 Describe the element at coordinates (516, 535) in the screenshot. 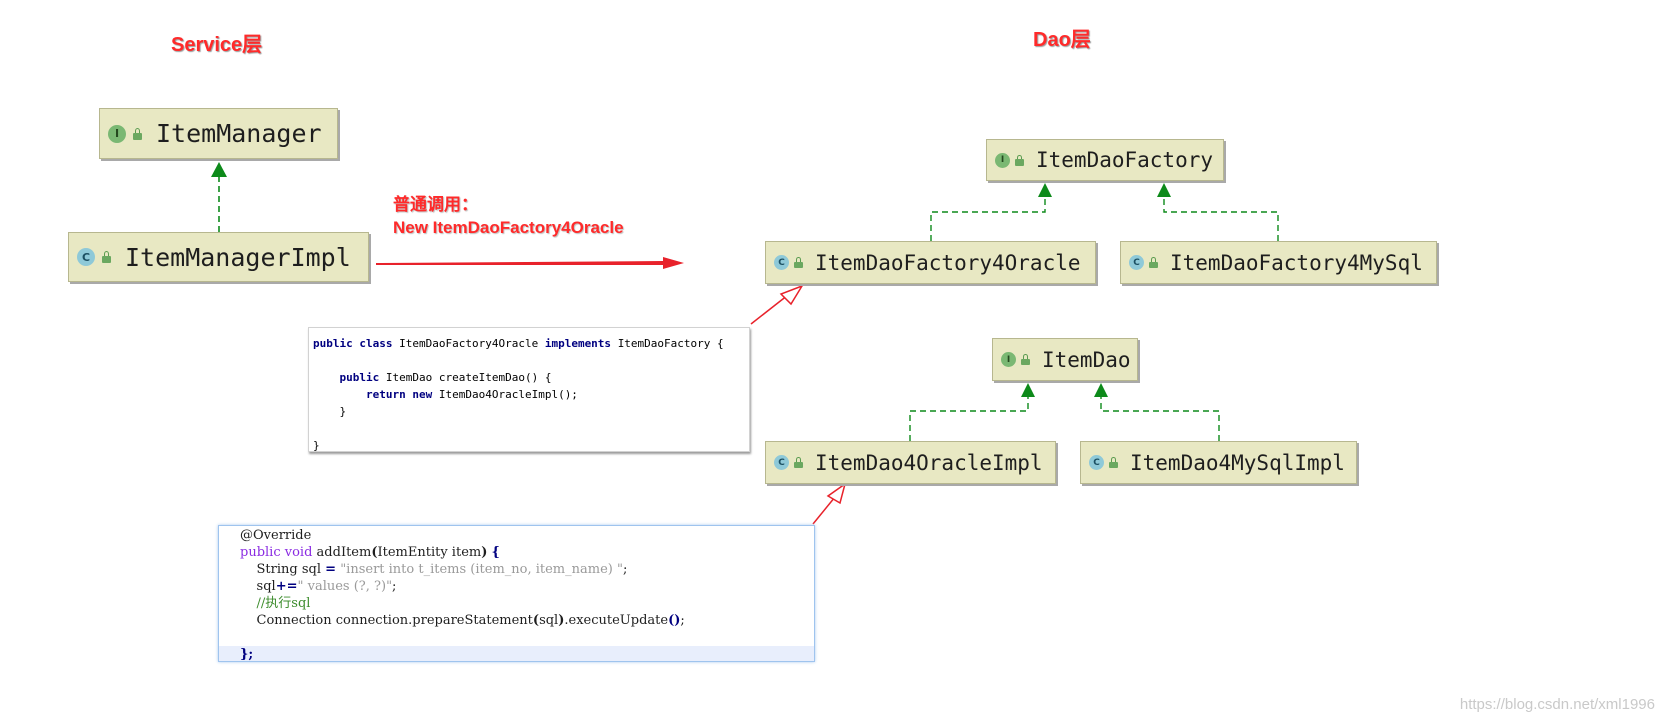

I see `code-line: @Override` at that location.